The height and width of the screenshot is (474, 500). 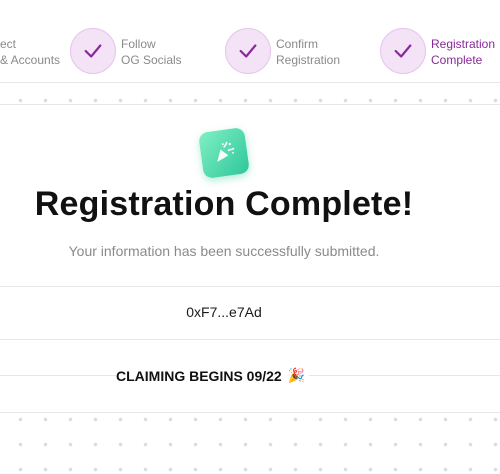 I want to click on wallet-address: 0xF7...e7Ad, so click(x=224, y=312).